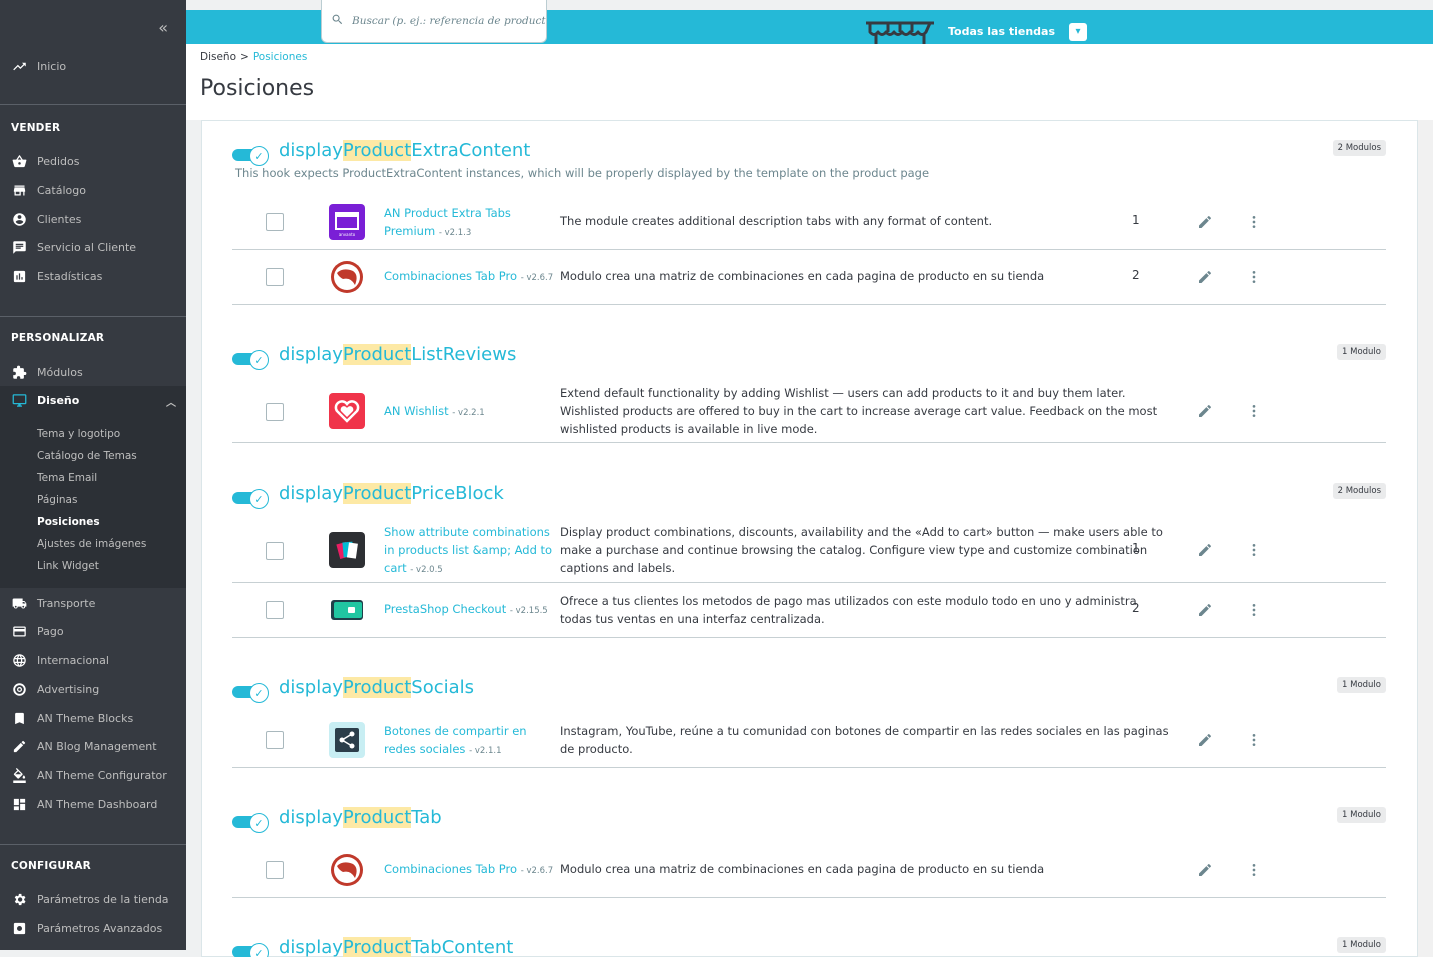 The height and width of the screenshot is (957, 1433). Describe the element at coordinates (19, 276) in the screenshot. I see `bar-chart-icon` at that location.